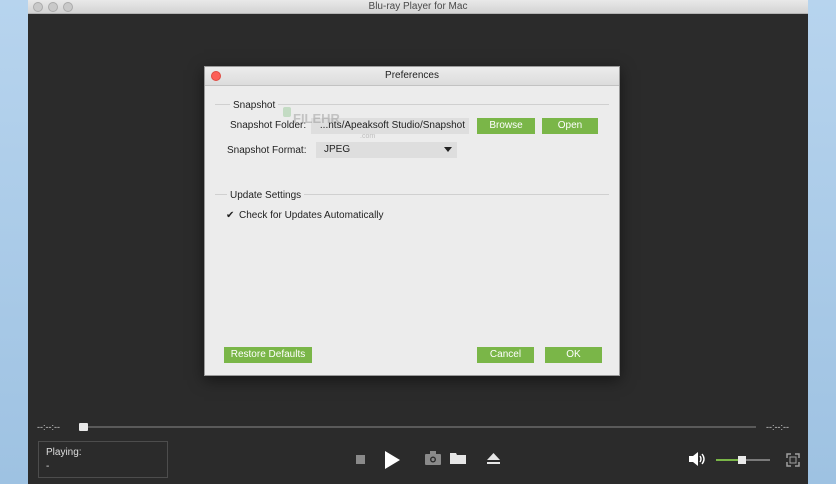 The width and height of the screenshot is (836, 484). Describe the element at coordinates (570, 126) in the screenshot. I see `open-button: Open` at that location.